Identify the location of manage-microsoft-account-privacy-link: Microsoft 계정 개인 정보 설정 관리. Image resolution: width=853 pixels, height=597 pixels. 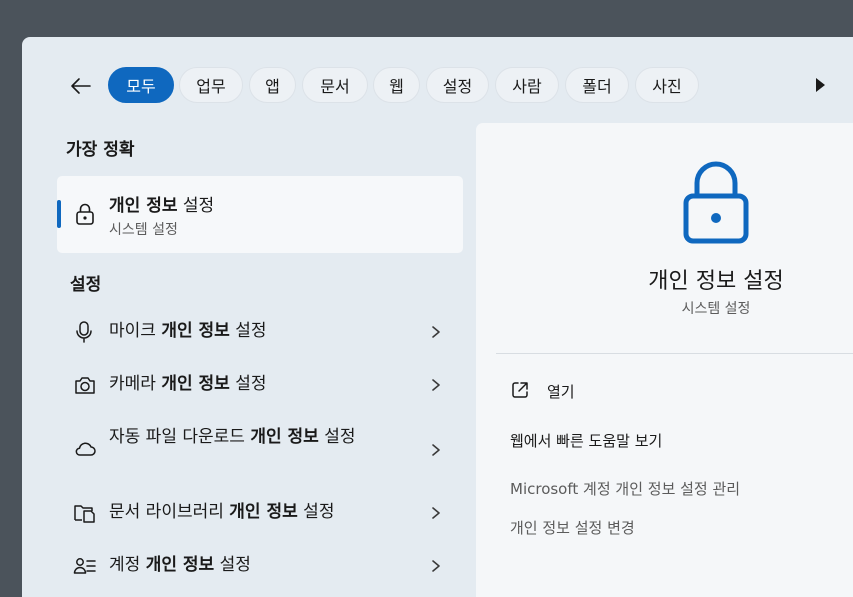
(625, 488).